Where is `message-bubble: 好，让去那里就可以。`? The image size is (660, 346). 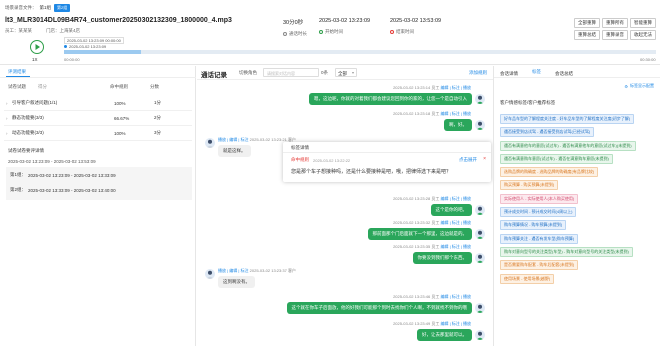 message-bubble: 好，让去那里就可以。 is located at coordinates (444, 335).